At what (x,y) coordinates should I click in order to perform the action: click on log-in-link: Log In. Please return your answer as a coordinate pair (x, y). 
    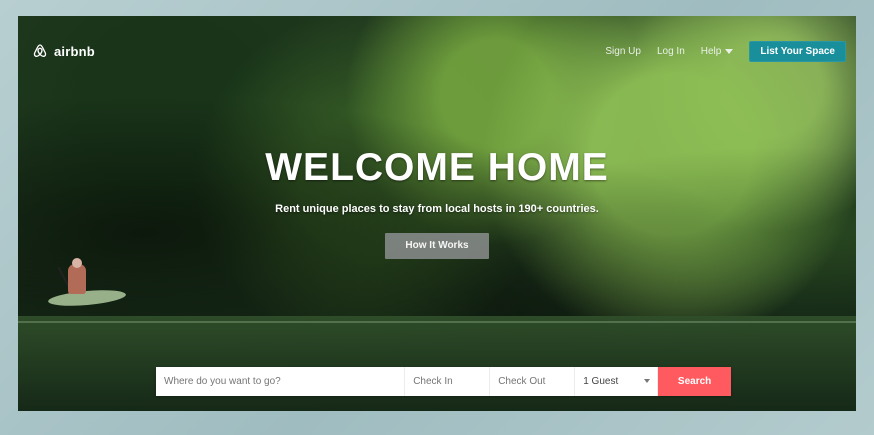
    Looking at the image, I should click on (671, 51).